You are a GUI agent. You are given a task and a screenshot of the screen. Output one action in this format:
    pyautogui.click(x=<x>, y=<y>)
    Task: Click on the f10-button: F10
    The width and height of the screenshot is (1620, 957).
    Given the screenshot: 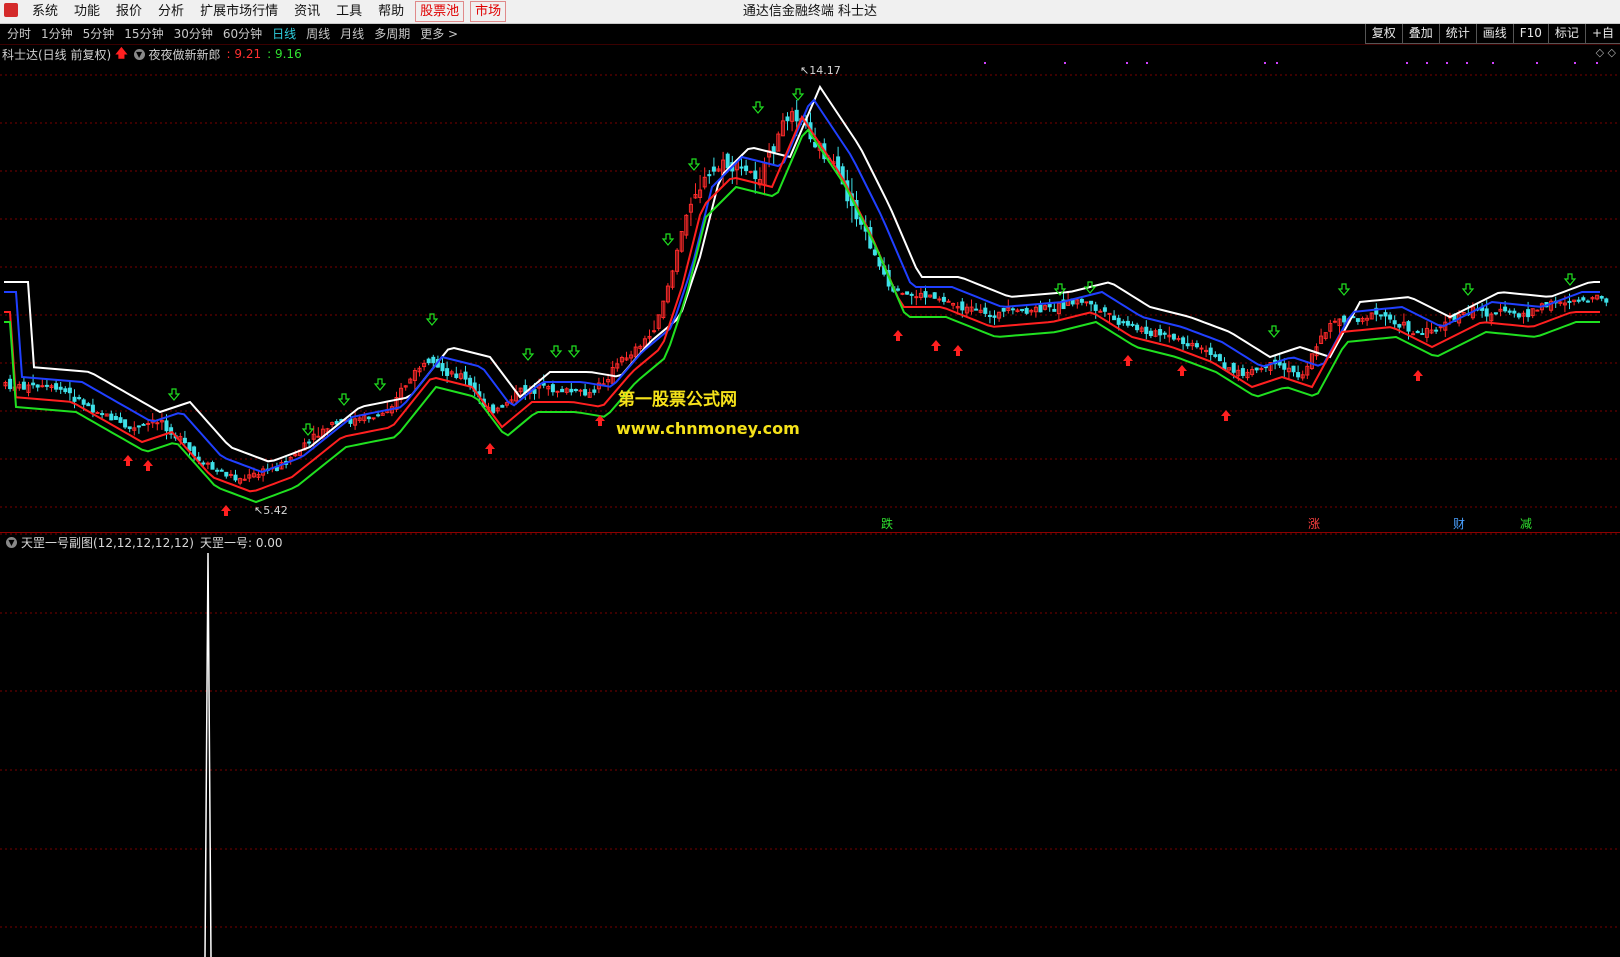 What is the action you would take?
    pyautogui.click(x=1530, y=34)
    